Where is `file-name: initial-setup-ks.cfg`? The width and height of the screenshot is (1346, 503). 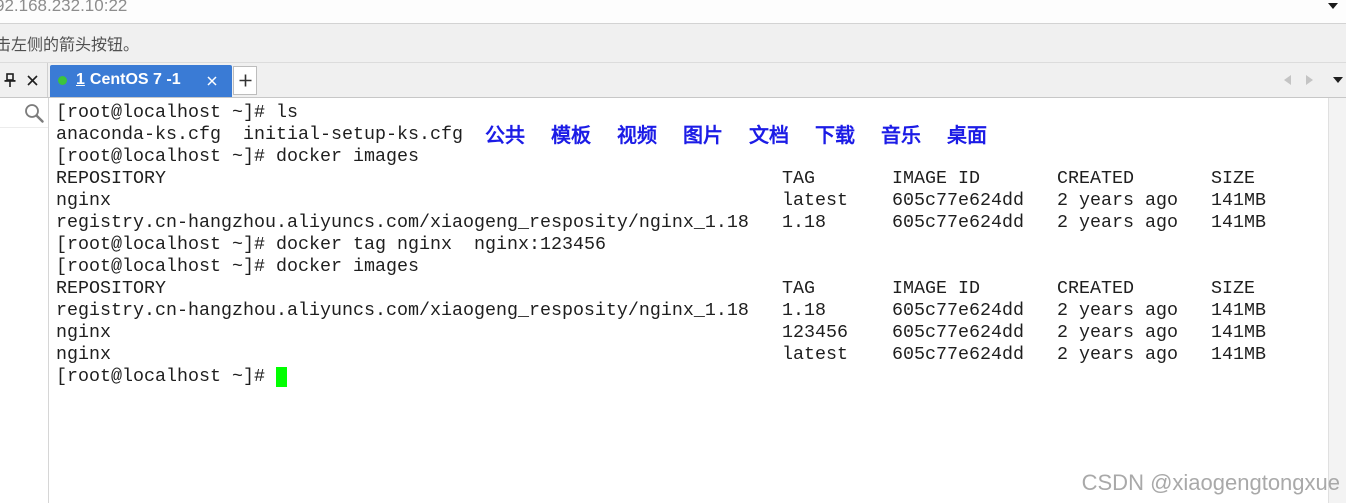 file-name: initial-setup-ks.cfg is located at coordinates (353, 134).